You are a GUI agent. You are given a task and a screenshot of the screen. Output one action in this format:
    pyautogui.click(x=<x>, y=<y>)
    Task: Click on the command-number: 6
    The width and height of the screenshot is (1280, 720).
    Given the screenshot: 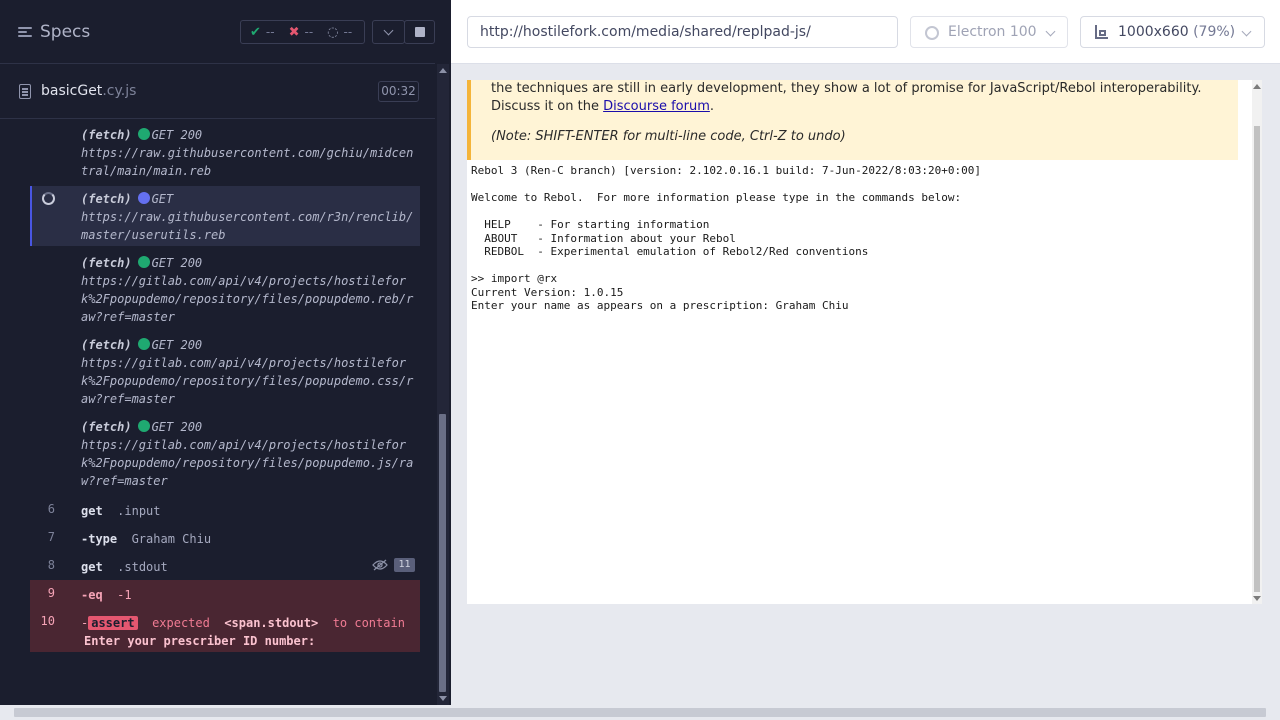 What is the action you would take?
    pyautogui.click(x=51, y=509)
    